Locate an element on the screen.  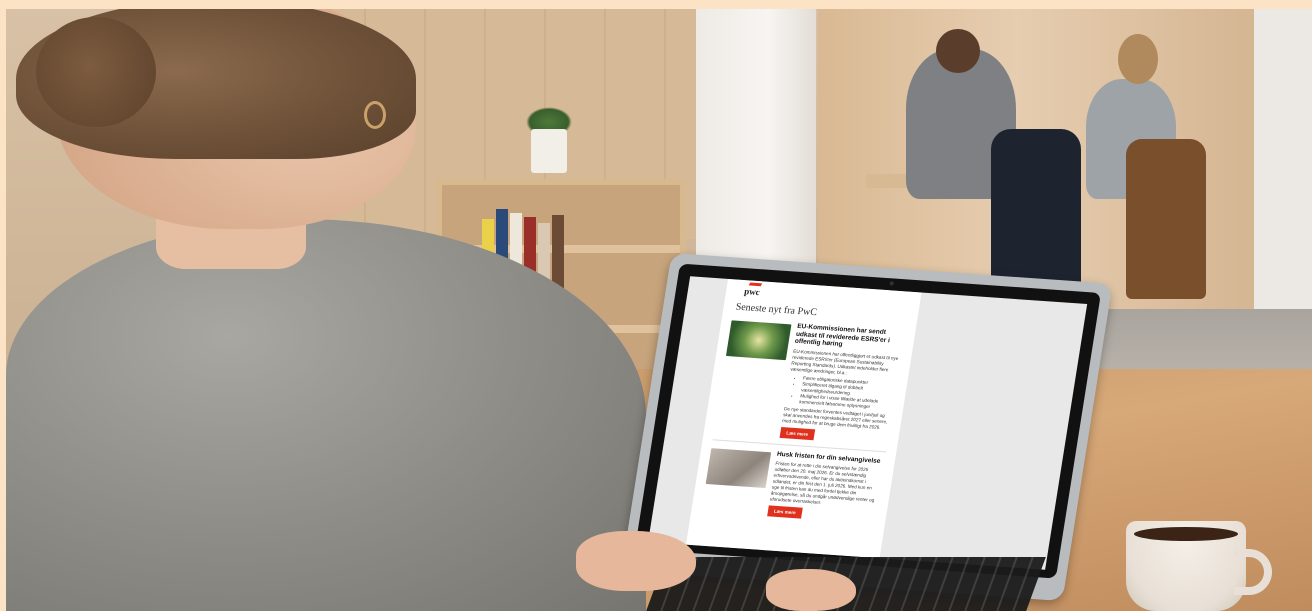
white-pillar is located at coordinates (1283, 174).